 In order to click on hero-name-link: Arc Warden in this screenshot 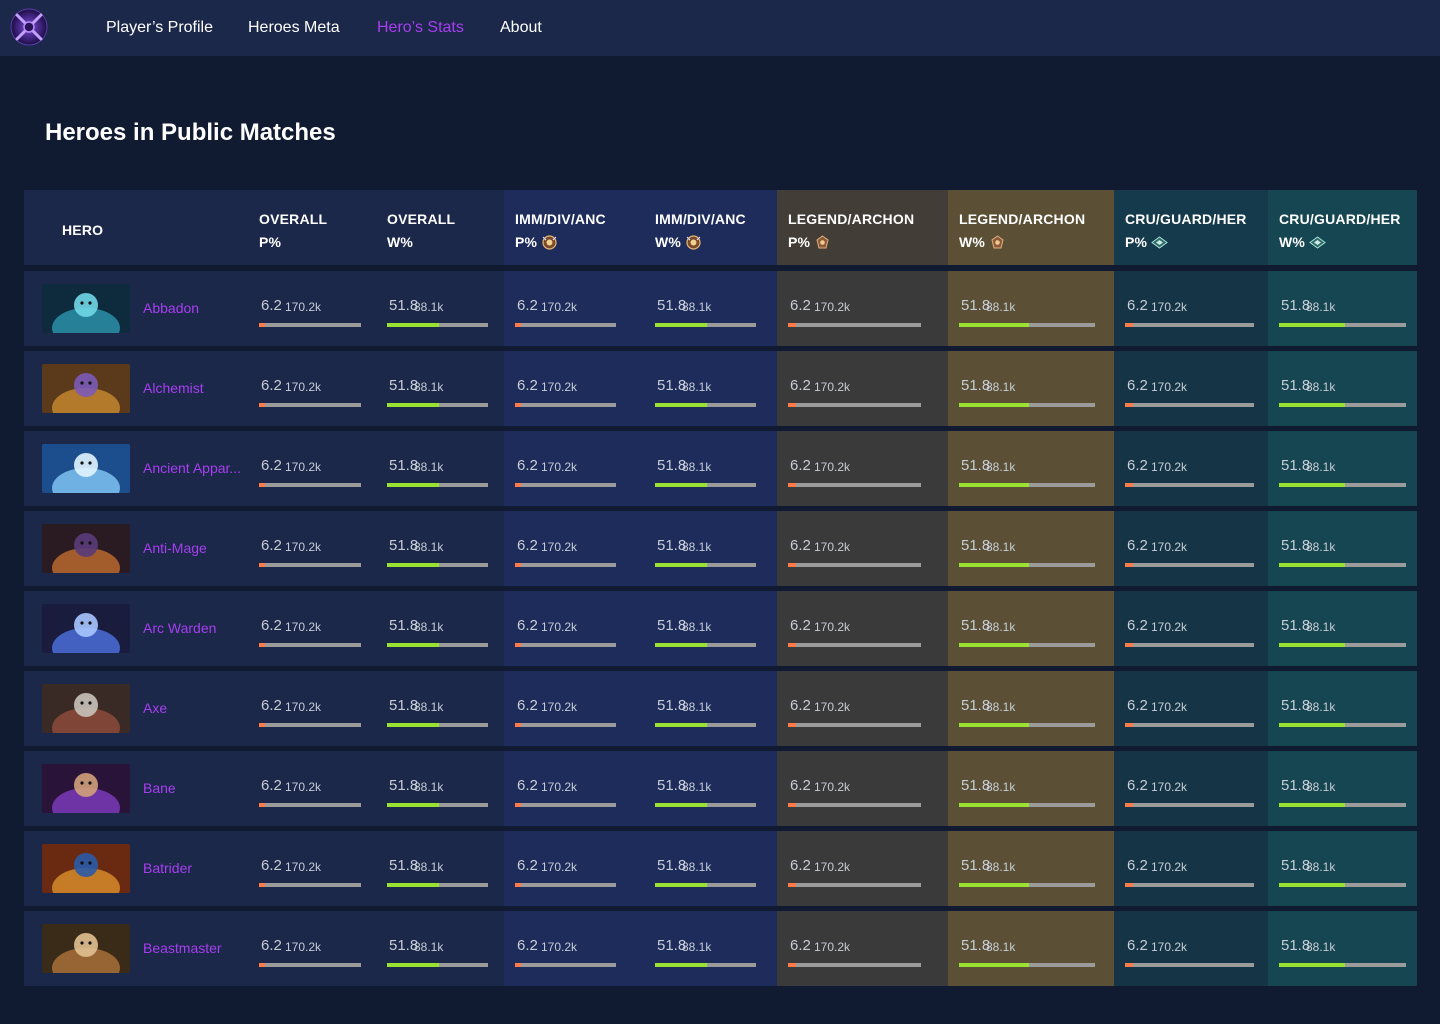, I will do `click(197, 628)`.